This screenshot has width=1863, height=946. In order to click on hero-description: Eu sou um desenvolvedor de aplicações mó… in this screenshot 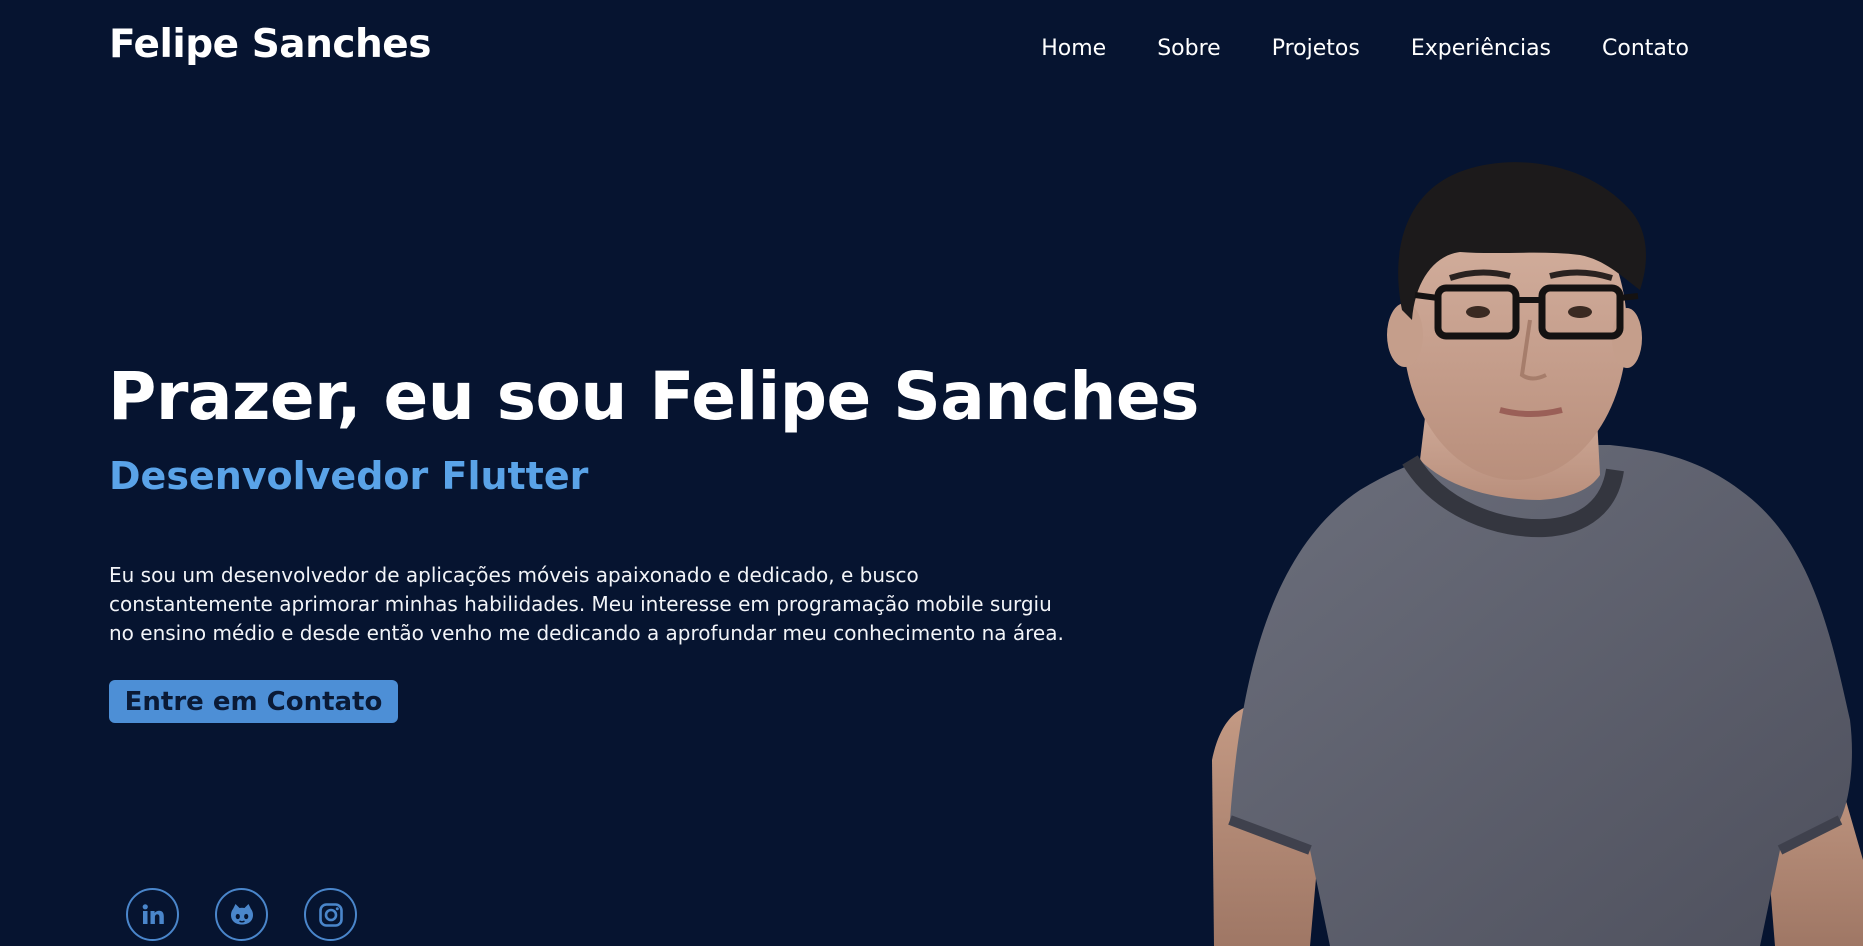, I will do `click(586, 604)`.